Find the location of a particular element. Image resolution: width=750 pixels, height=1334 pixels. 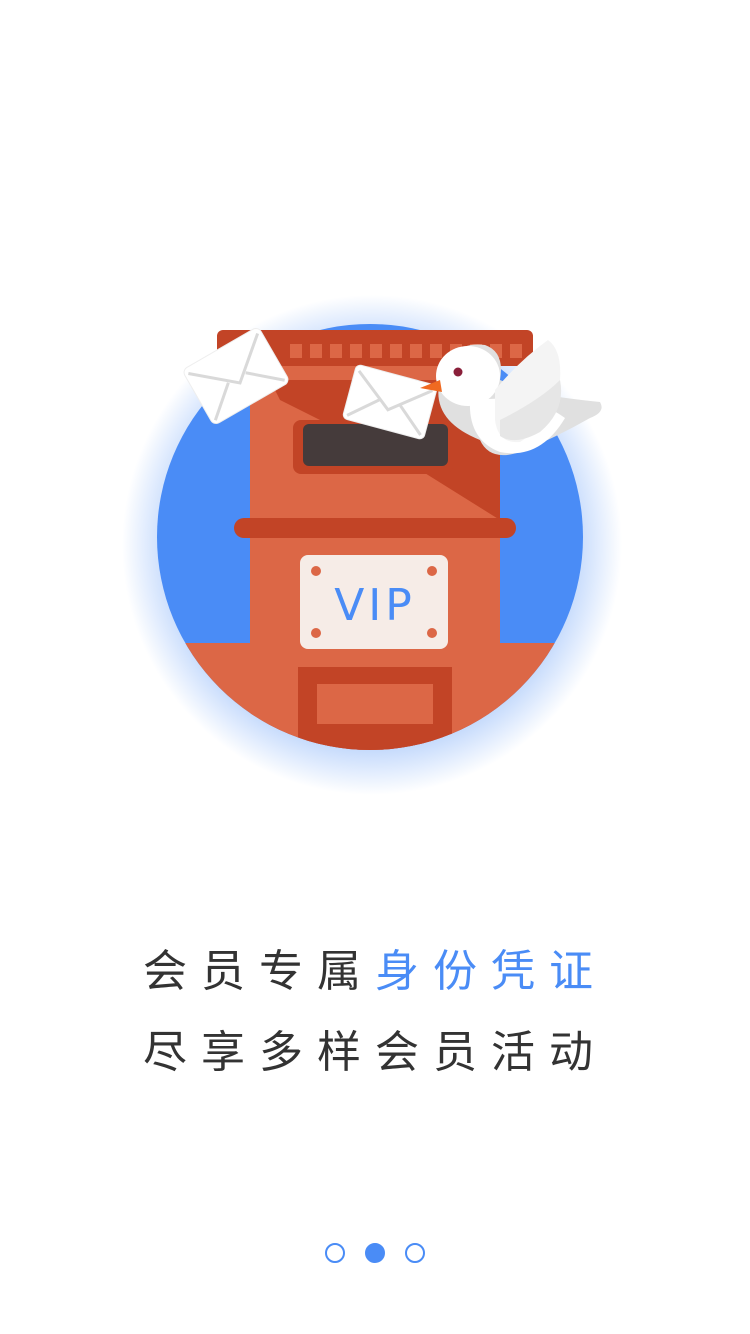

mailbox-door is located at coordinates (375, 704).